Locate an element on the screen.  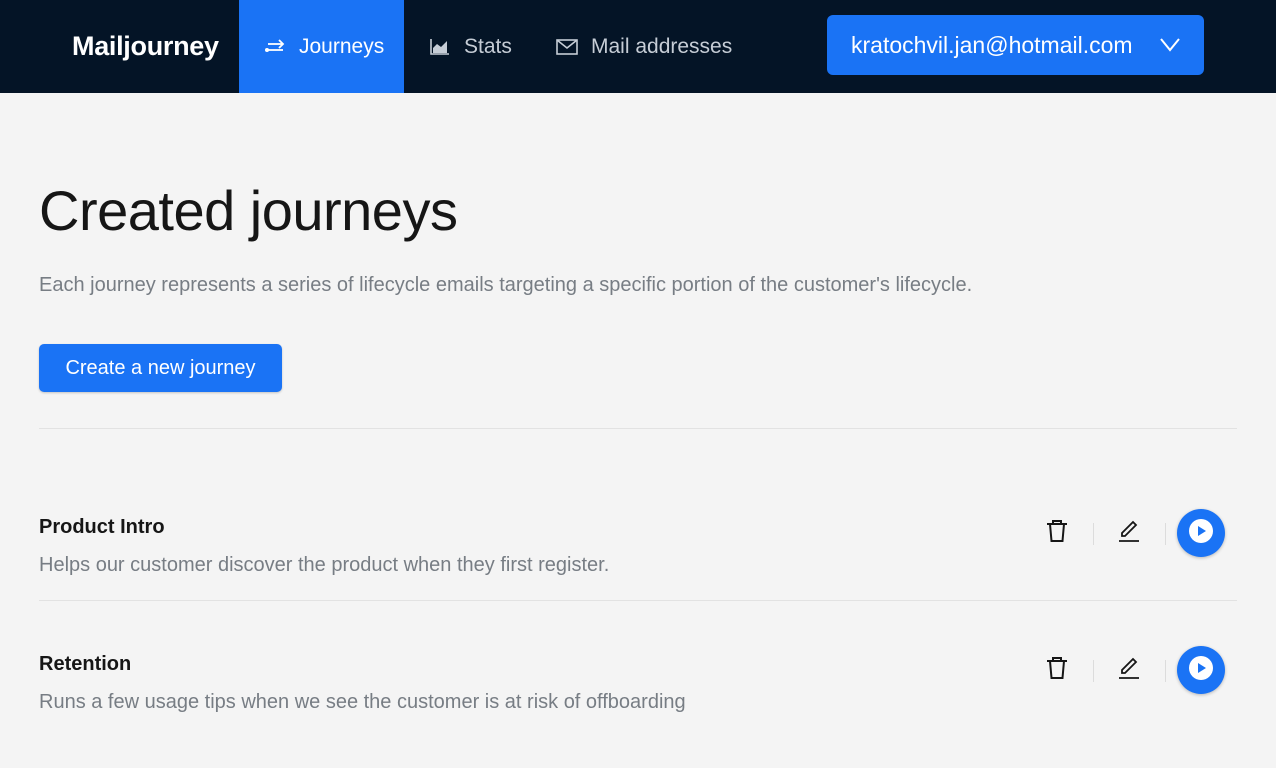
journeys-icon is located at coordinates (275, 47).